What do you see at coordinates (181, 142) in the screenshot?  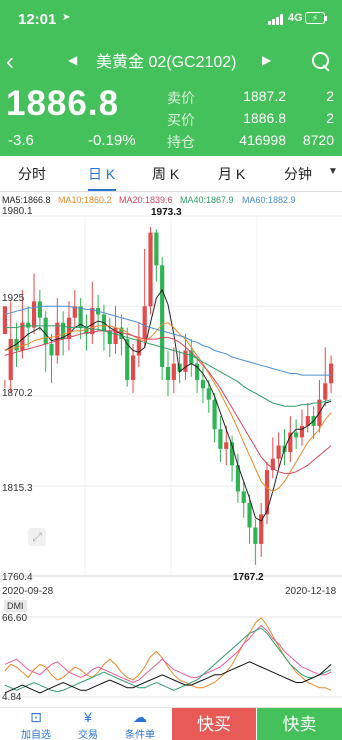 I see `open-interest-label: 持仓` at bounding box center [181, 142].